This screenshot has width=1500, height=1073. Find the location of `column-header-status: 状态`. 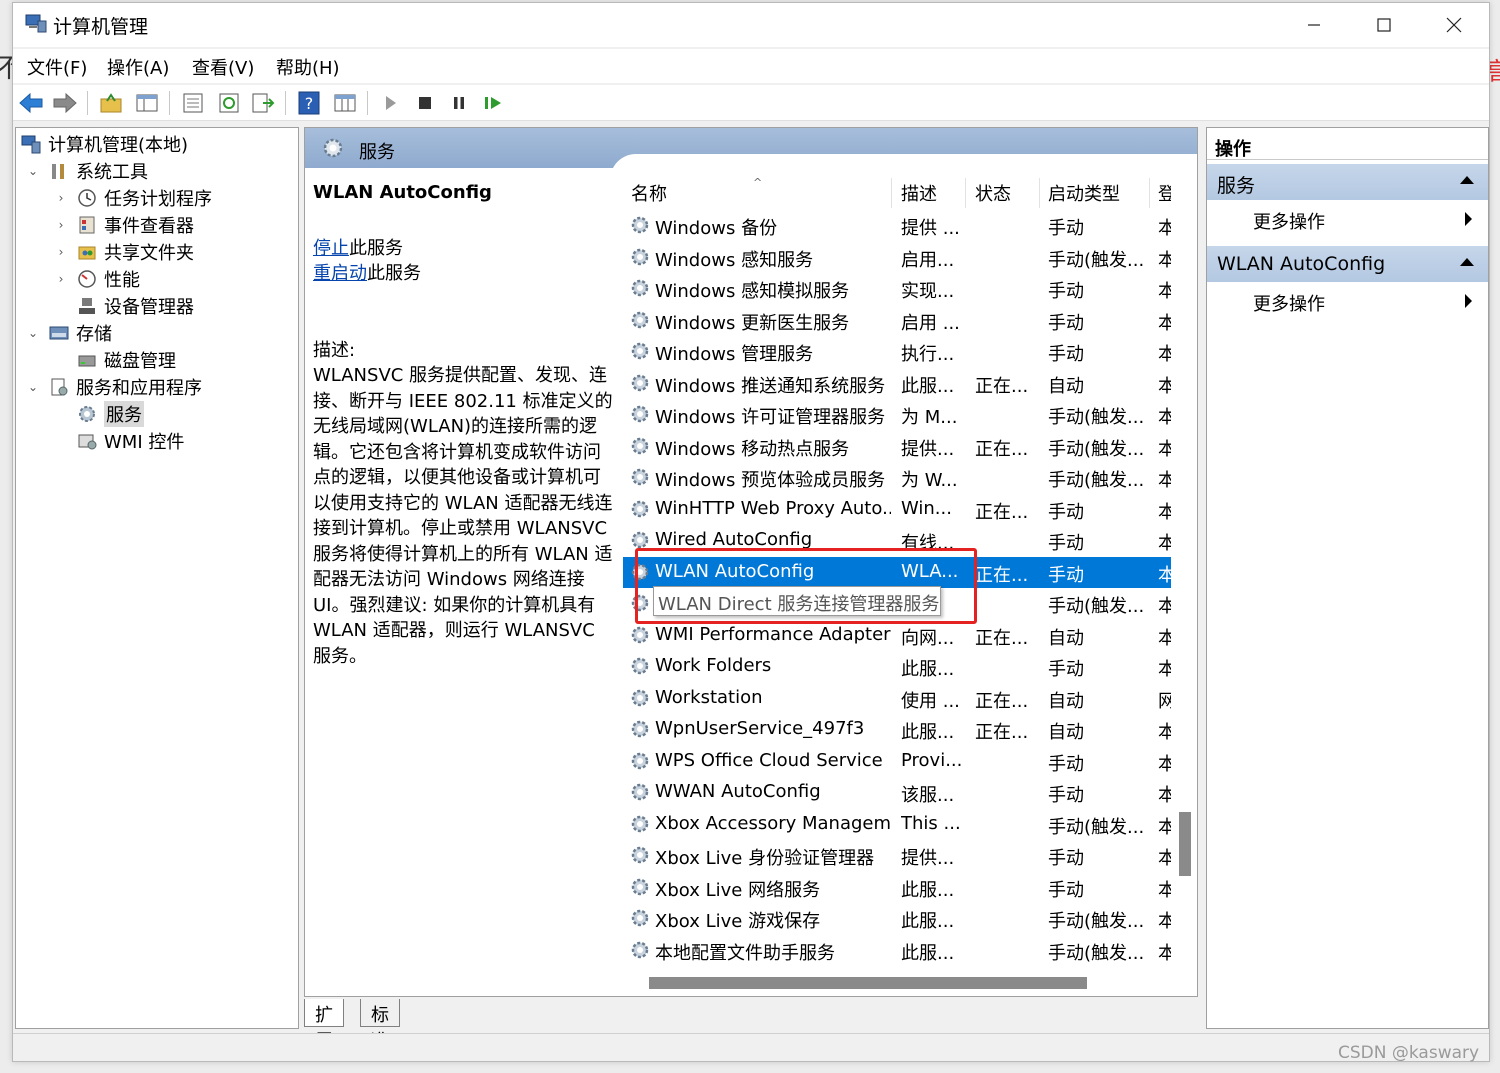

column-header-status: 状态 is located at coordinates (993, 193).